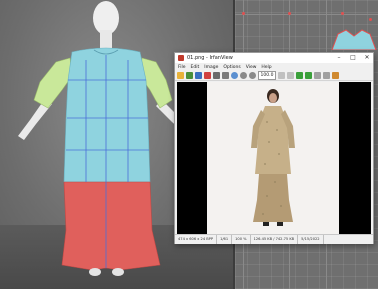 Image resolution: width=378 pixels, height=289 pixels. Describe the element at coordinates (353, 58) in the screenshot. I see `maximize-icon: □` at that location.